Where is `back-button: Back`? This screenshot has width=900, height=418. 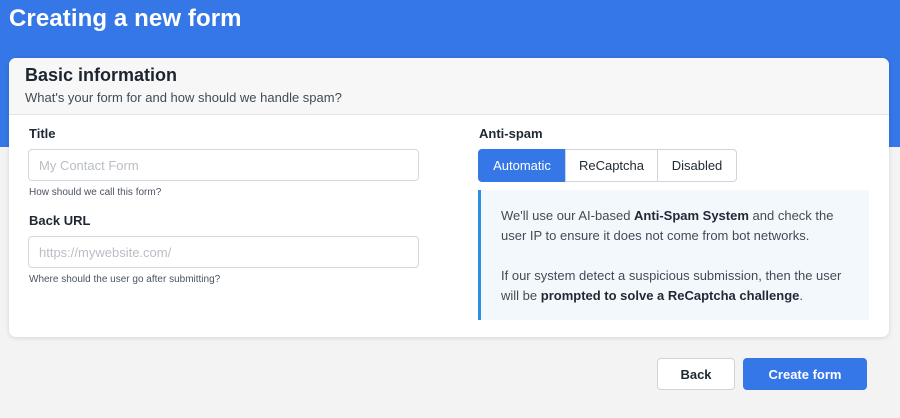
back-button: Back is located at coordinates (696, 374).